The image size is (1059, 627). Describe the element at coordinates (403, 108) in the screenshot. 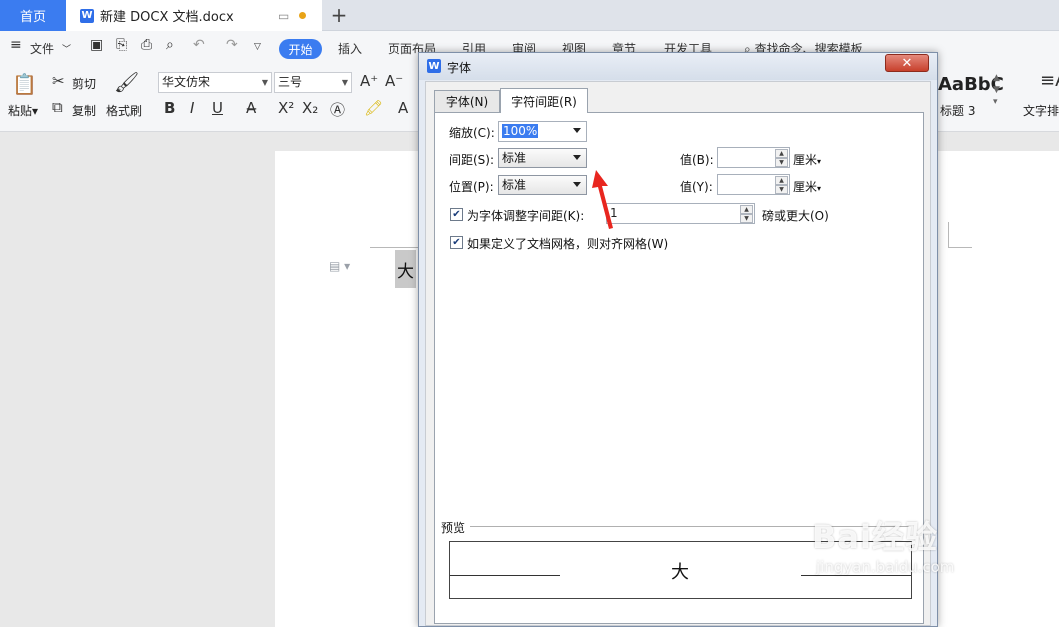

I see `font-color-icon: A` at that location.